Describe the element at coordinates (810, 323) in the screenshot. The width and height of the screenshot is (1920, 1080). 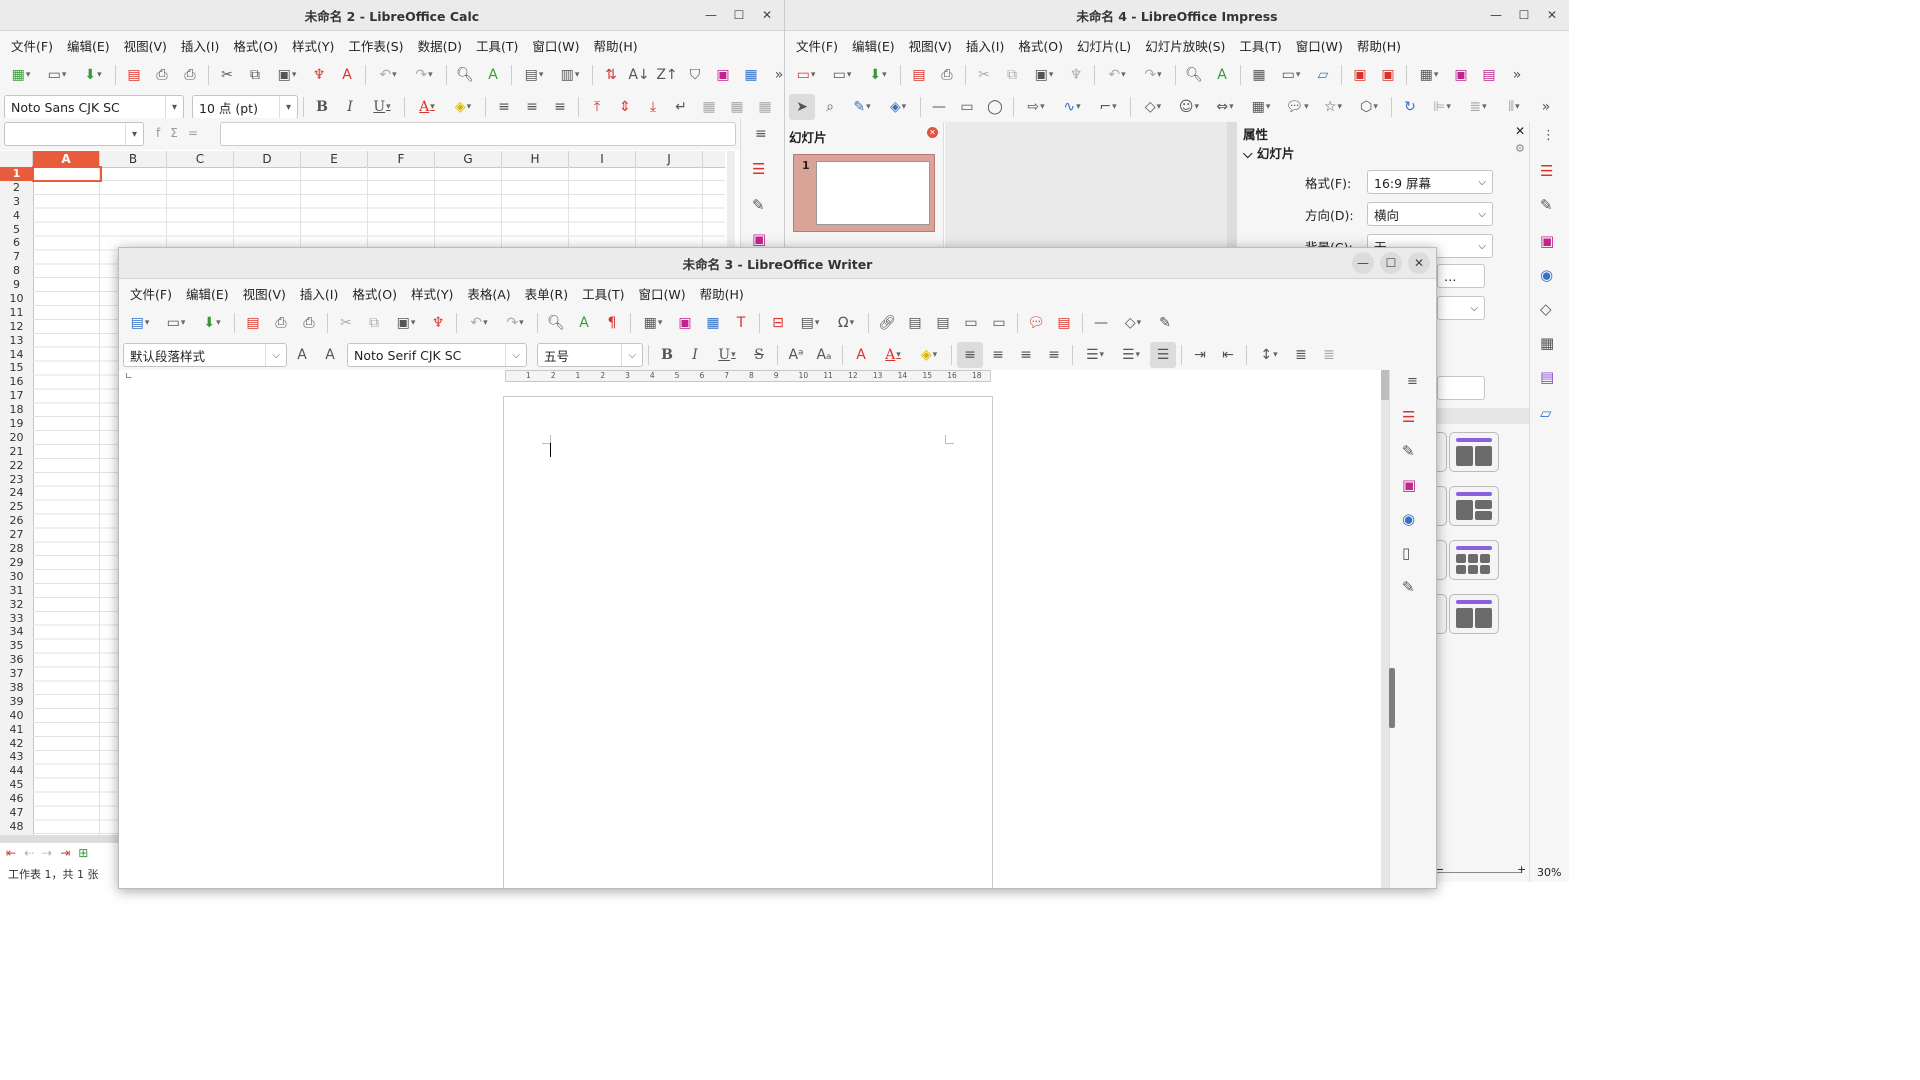
I see `insert-field-icon: ▤` at that location.